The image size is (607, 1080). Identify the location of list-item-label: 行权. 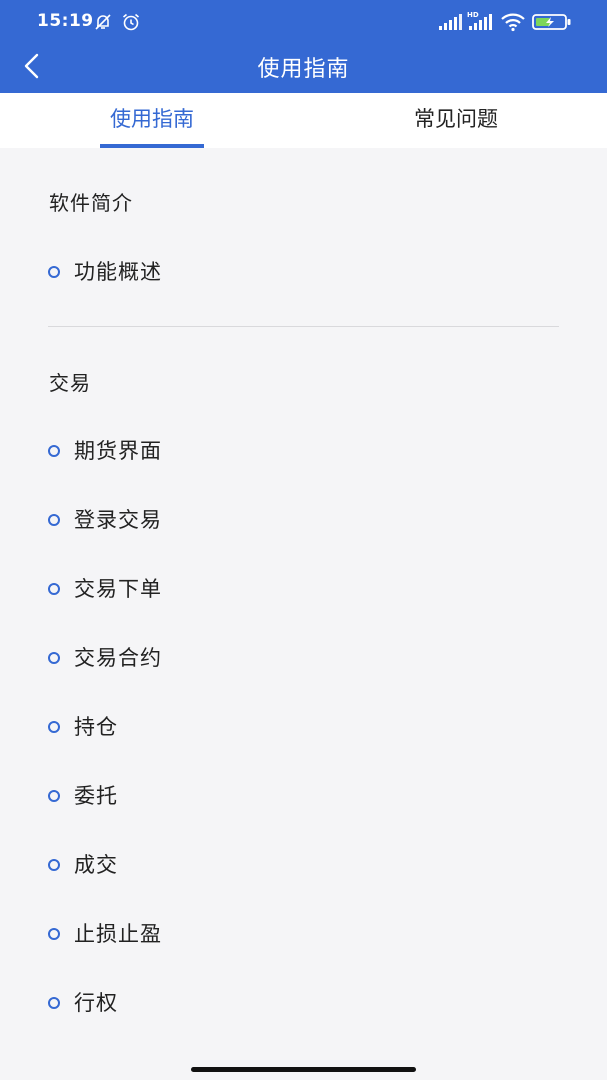
(96, 1003).